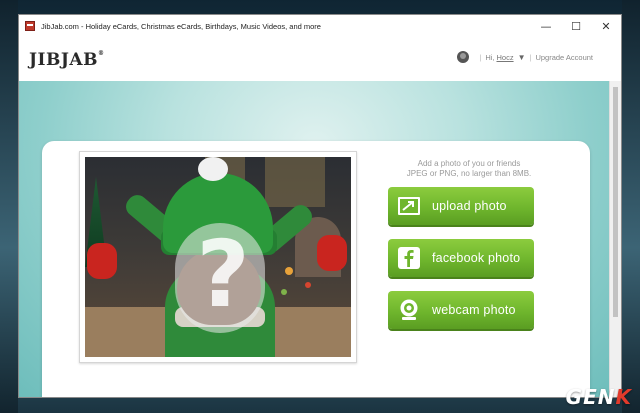 This screenshot has height=413, width=640. Describe the element at coordinates (463, 57) in the screenshot. I see `avatar` at that location.